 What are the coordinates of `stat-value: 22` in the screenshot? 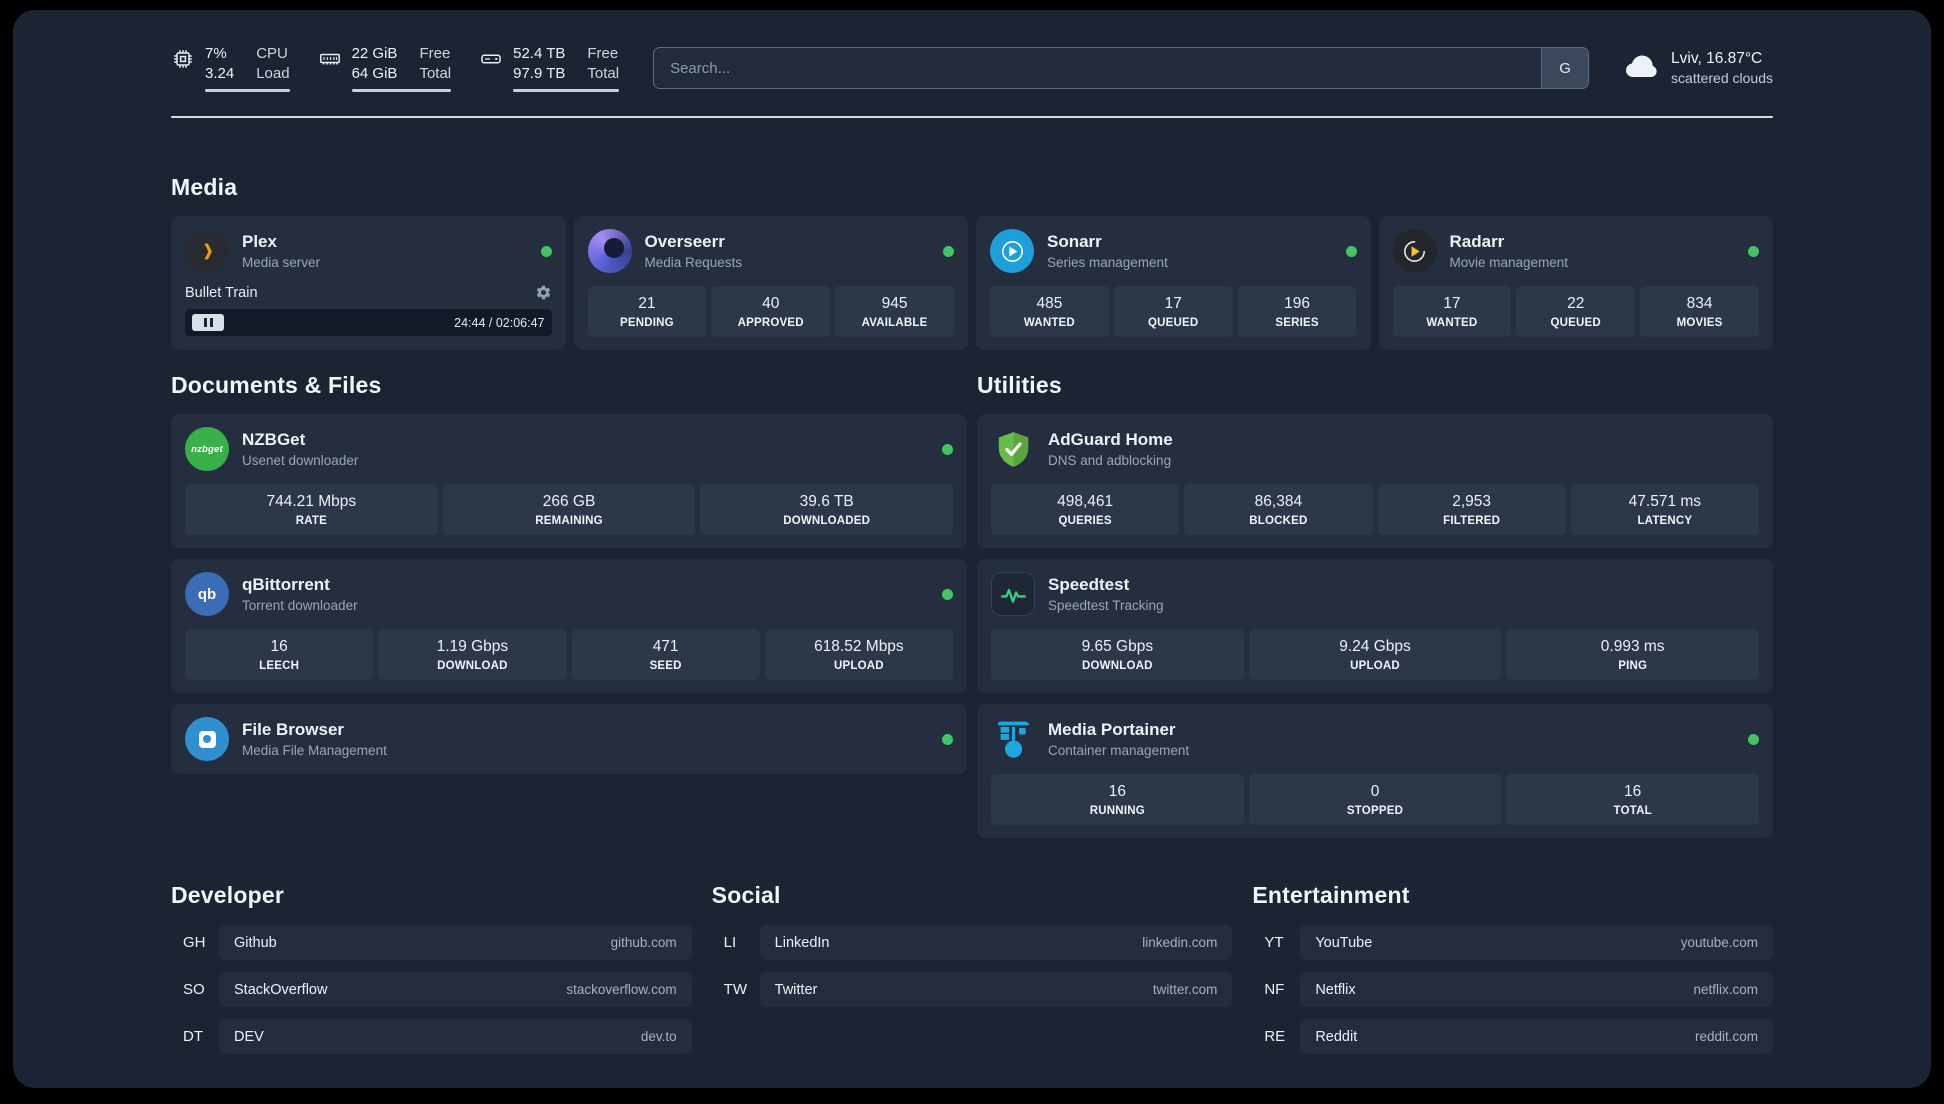 It's located at (1576, 303).